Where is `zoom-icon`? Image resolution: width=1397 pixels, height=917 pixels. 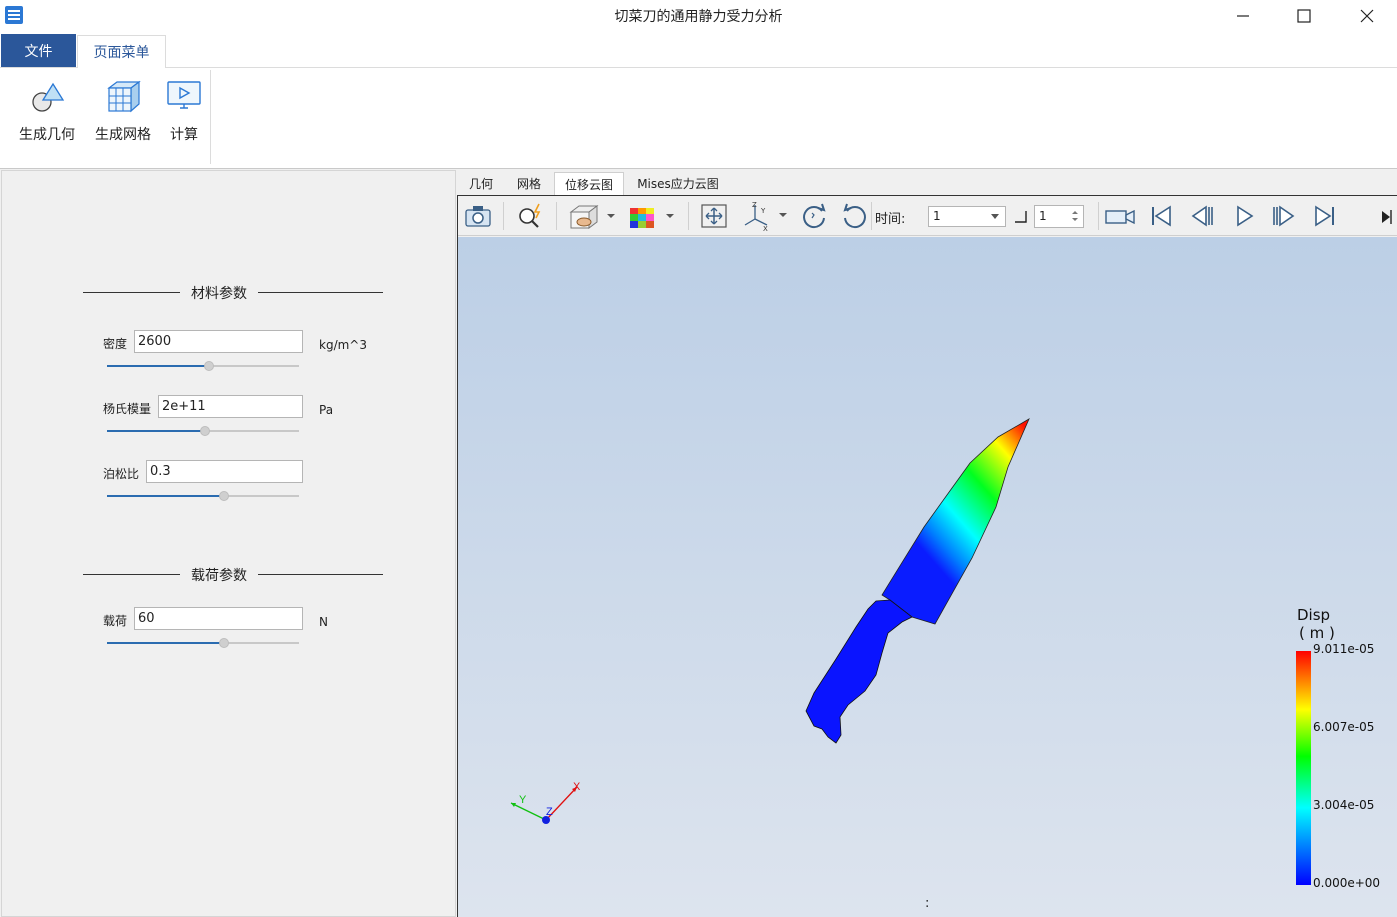
zoom-icon is located at coordinates (530, 215).